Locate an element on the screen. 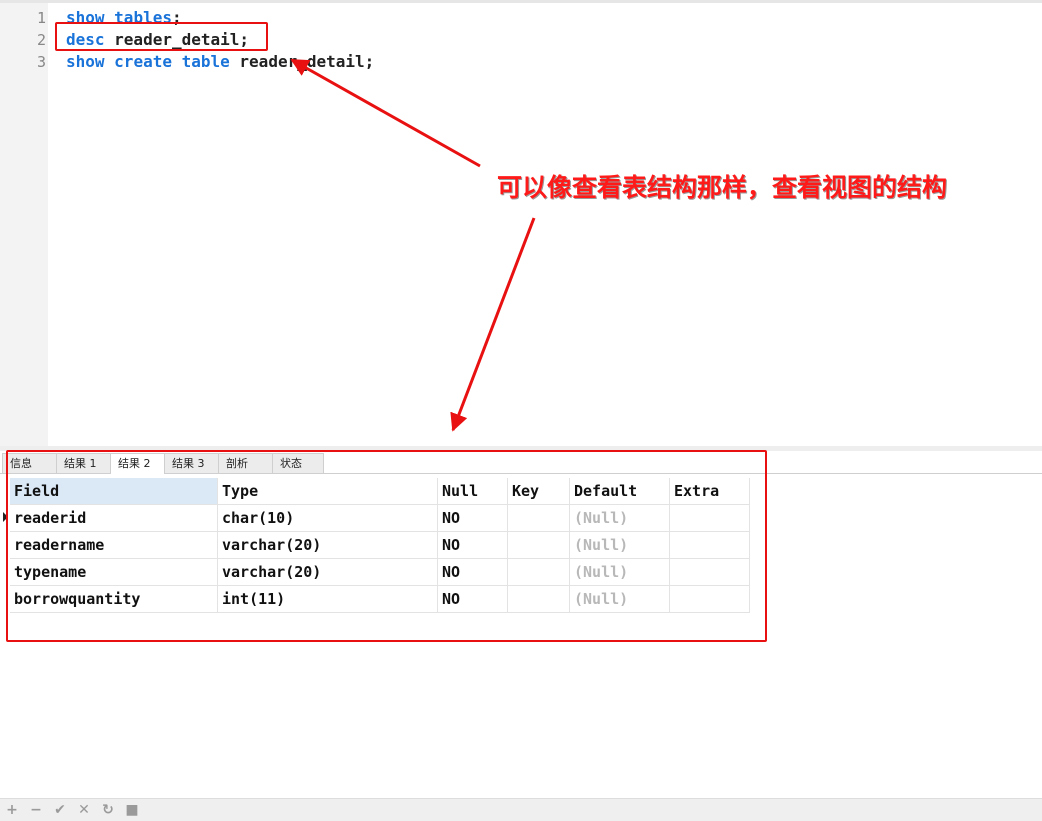 The image size is (1042, 821). arrow-to-desc-line is located at coordinates (385, 113).